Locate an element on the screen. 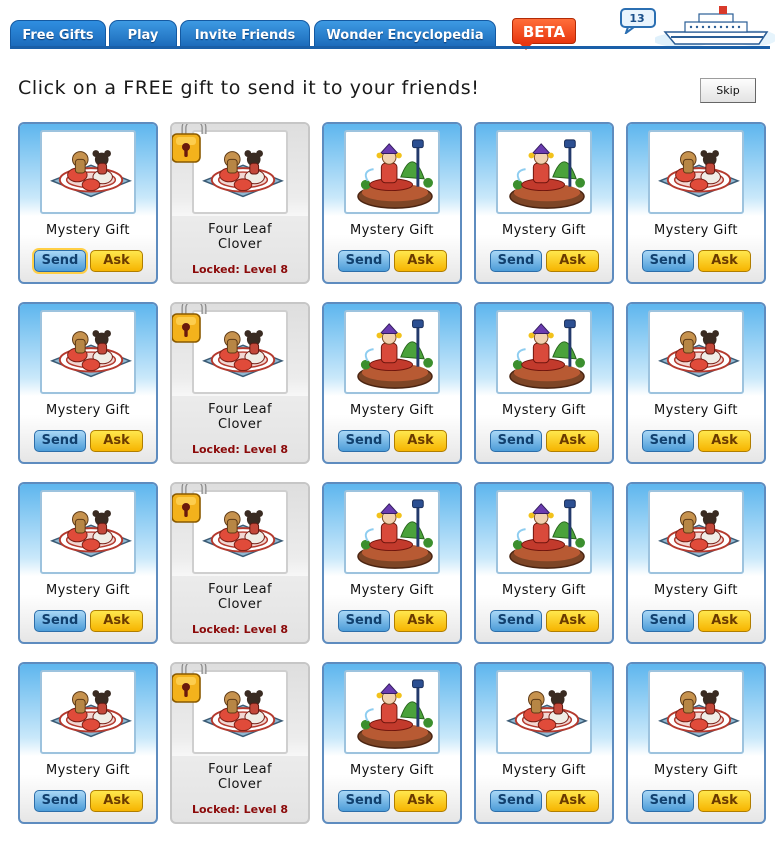  skip-button: Skip is located at coordinates (728, 90).